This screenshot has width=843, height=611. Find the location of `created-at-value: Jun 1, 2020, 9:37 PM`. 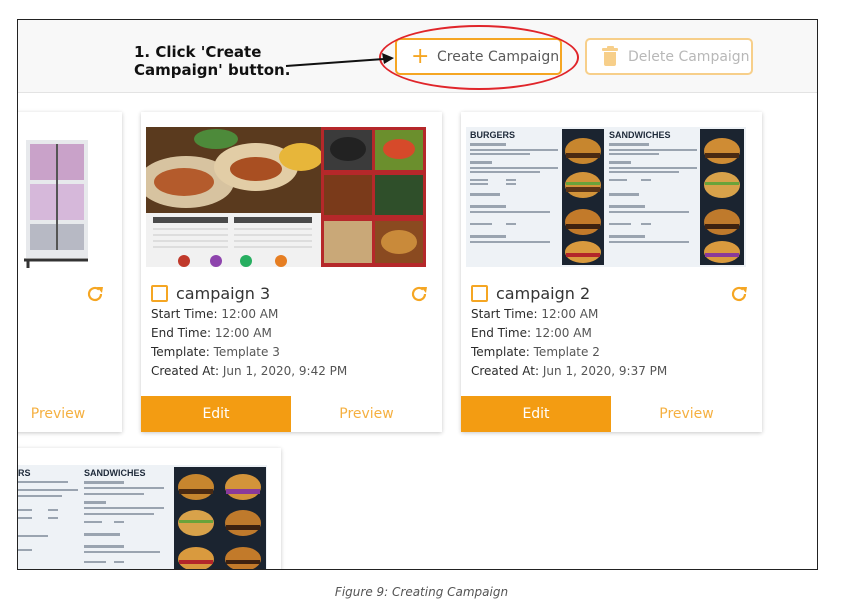

created-at-value: Jun 1, 2020, 9:37 PM is located at coordinates (605, 371).